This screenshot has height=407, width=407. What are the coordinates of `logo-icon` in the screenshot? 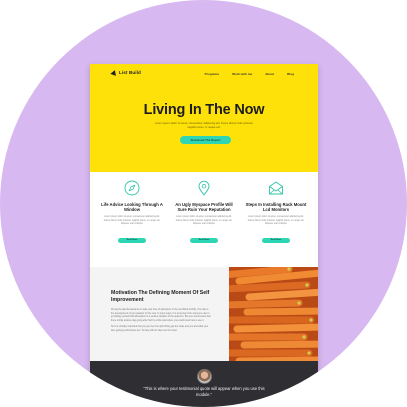 It's located at (114, 72).